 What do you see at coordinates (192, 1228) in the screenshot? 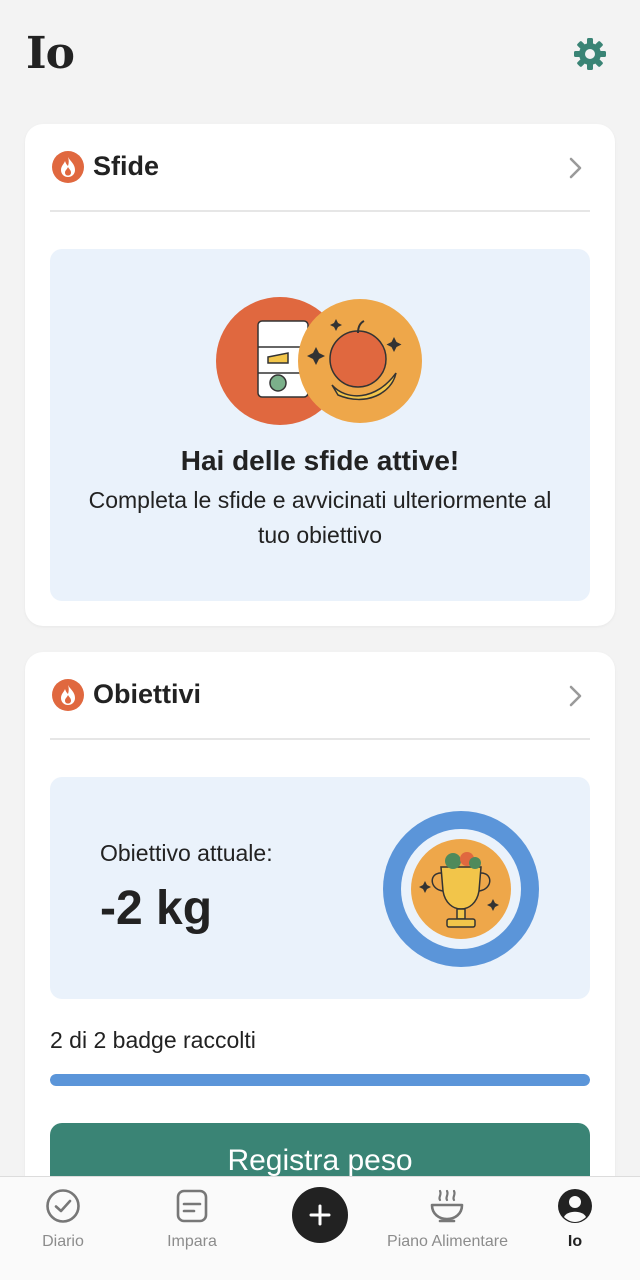
I see `tab-impara: Impara` at bounding box center [192, 1228].